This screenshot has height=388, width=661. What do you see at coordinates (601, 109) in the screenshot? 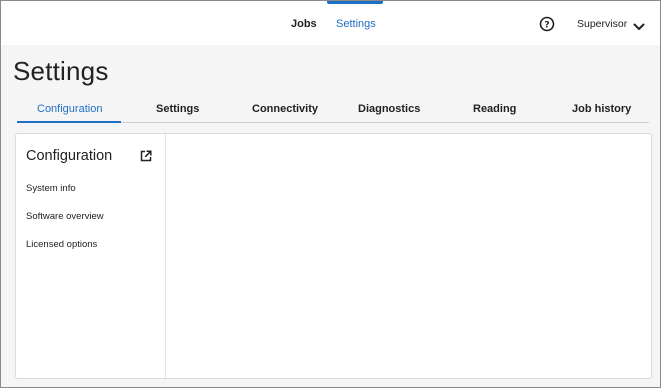
I see `tab-job-history: Job history` at bounding box center [601, 109].